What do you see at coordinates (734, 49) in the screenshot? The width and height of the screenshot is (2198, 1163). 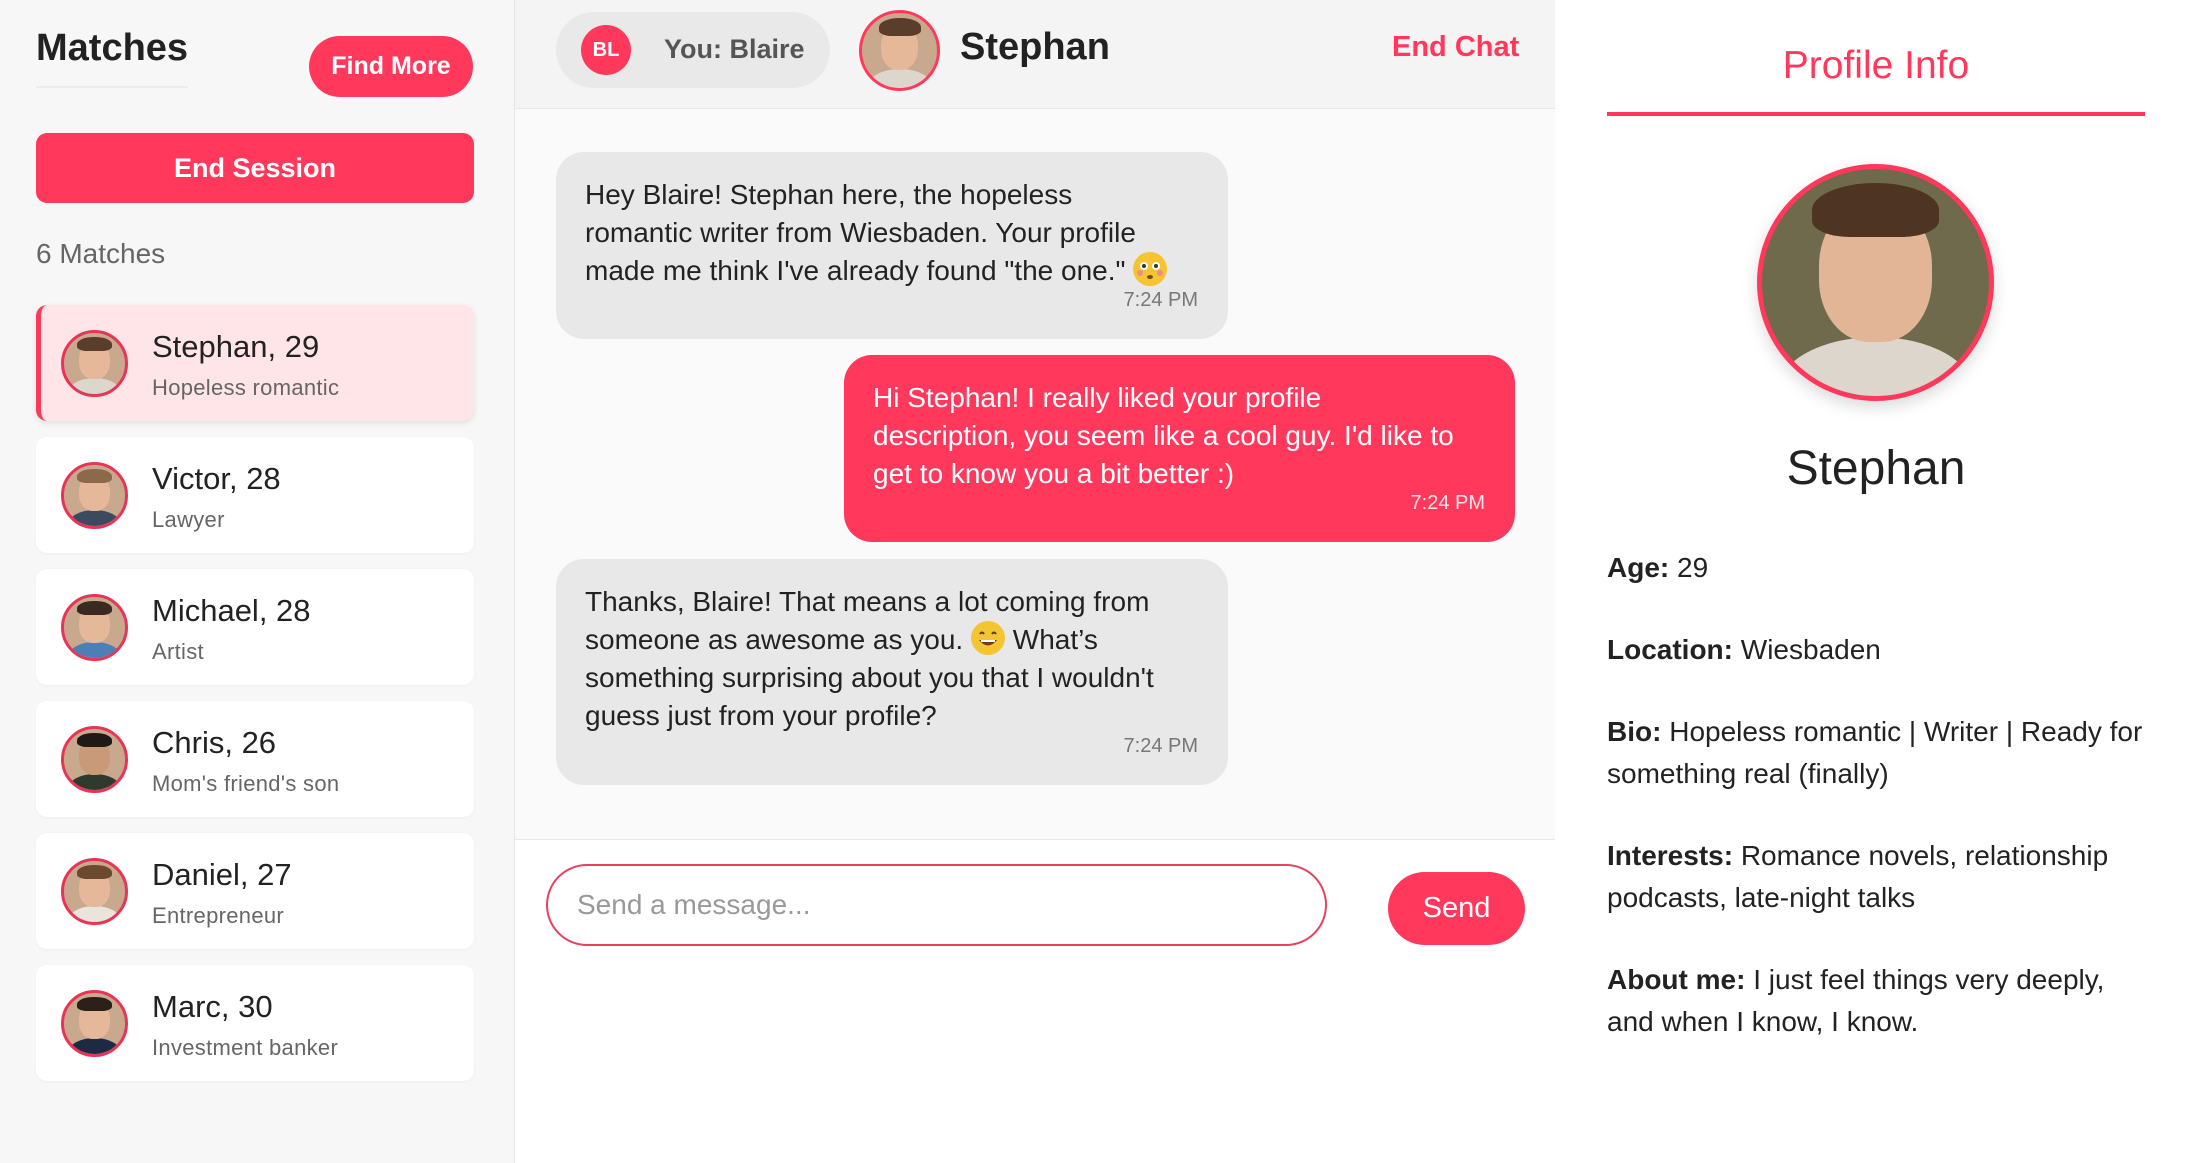 I see `current-user-label: You: Blaire` at bounding box center [734, 49].